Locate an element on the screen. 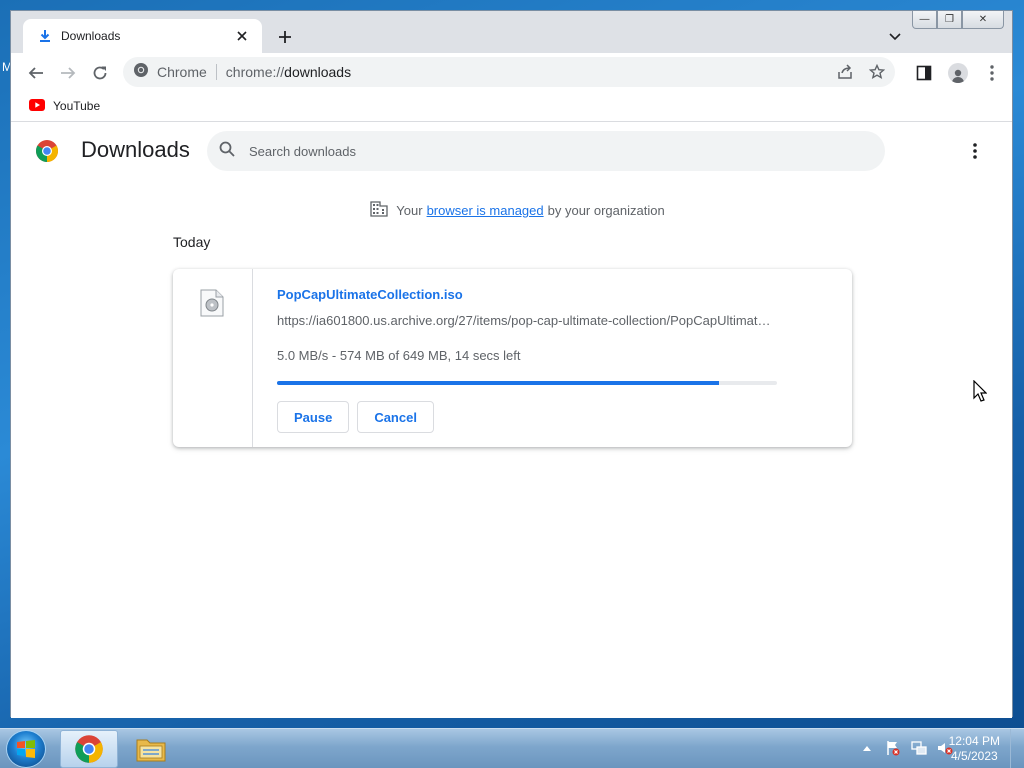 Image resolution: width=1024 pixels, height=768 pixels. download-progress-fill is located at coordinates (498, 383).